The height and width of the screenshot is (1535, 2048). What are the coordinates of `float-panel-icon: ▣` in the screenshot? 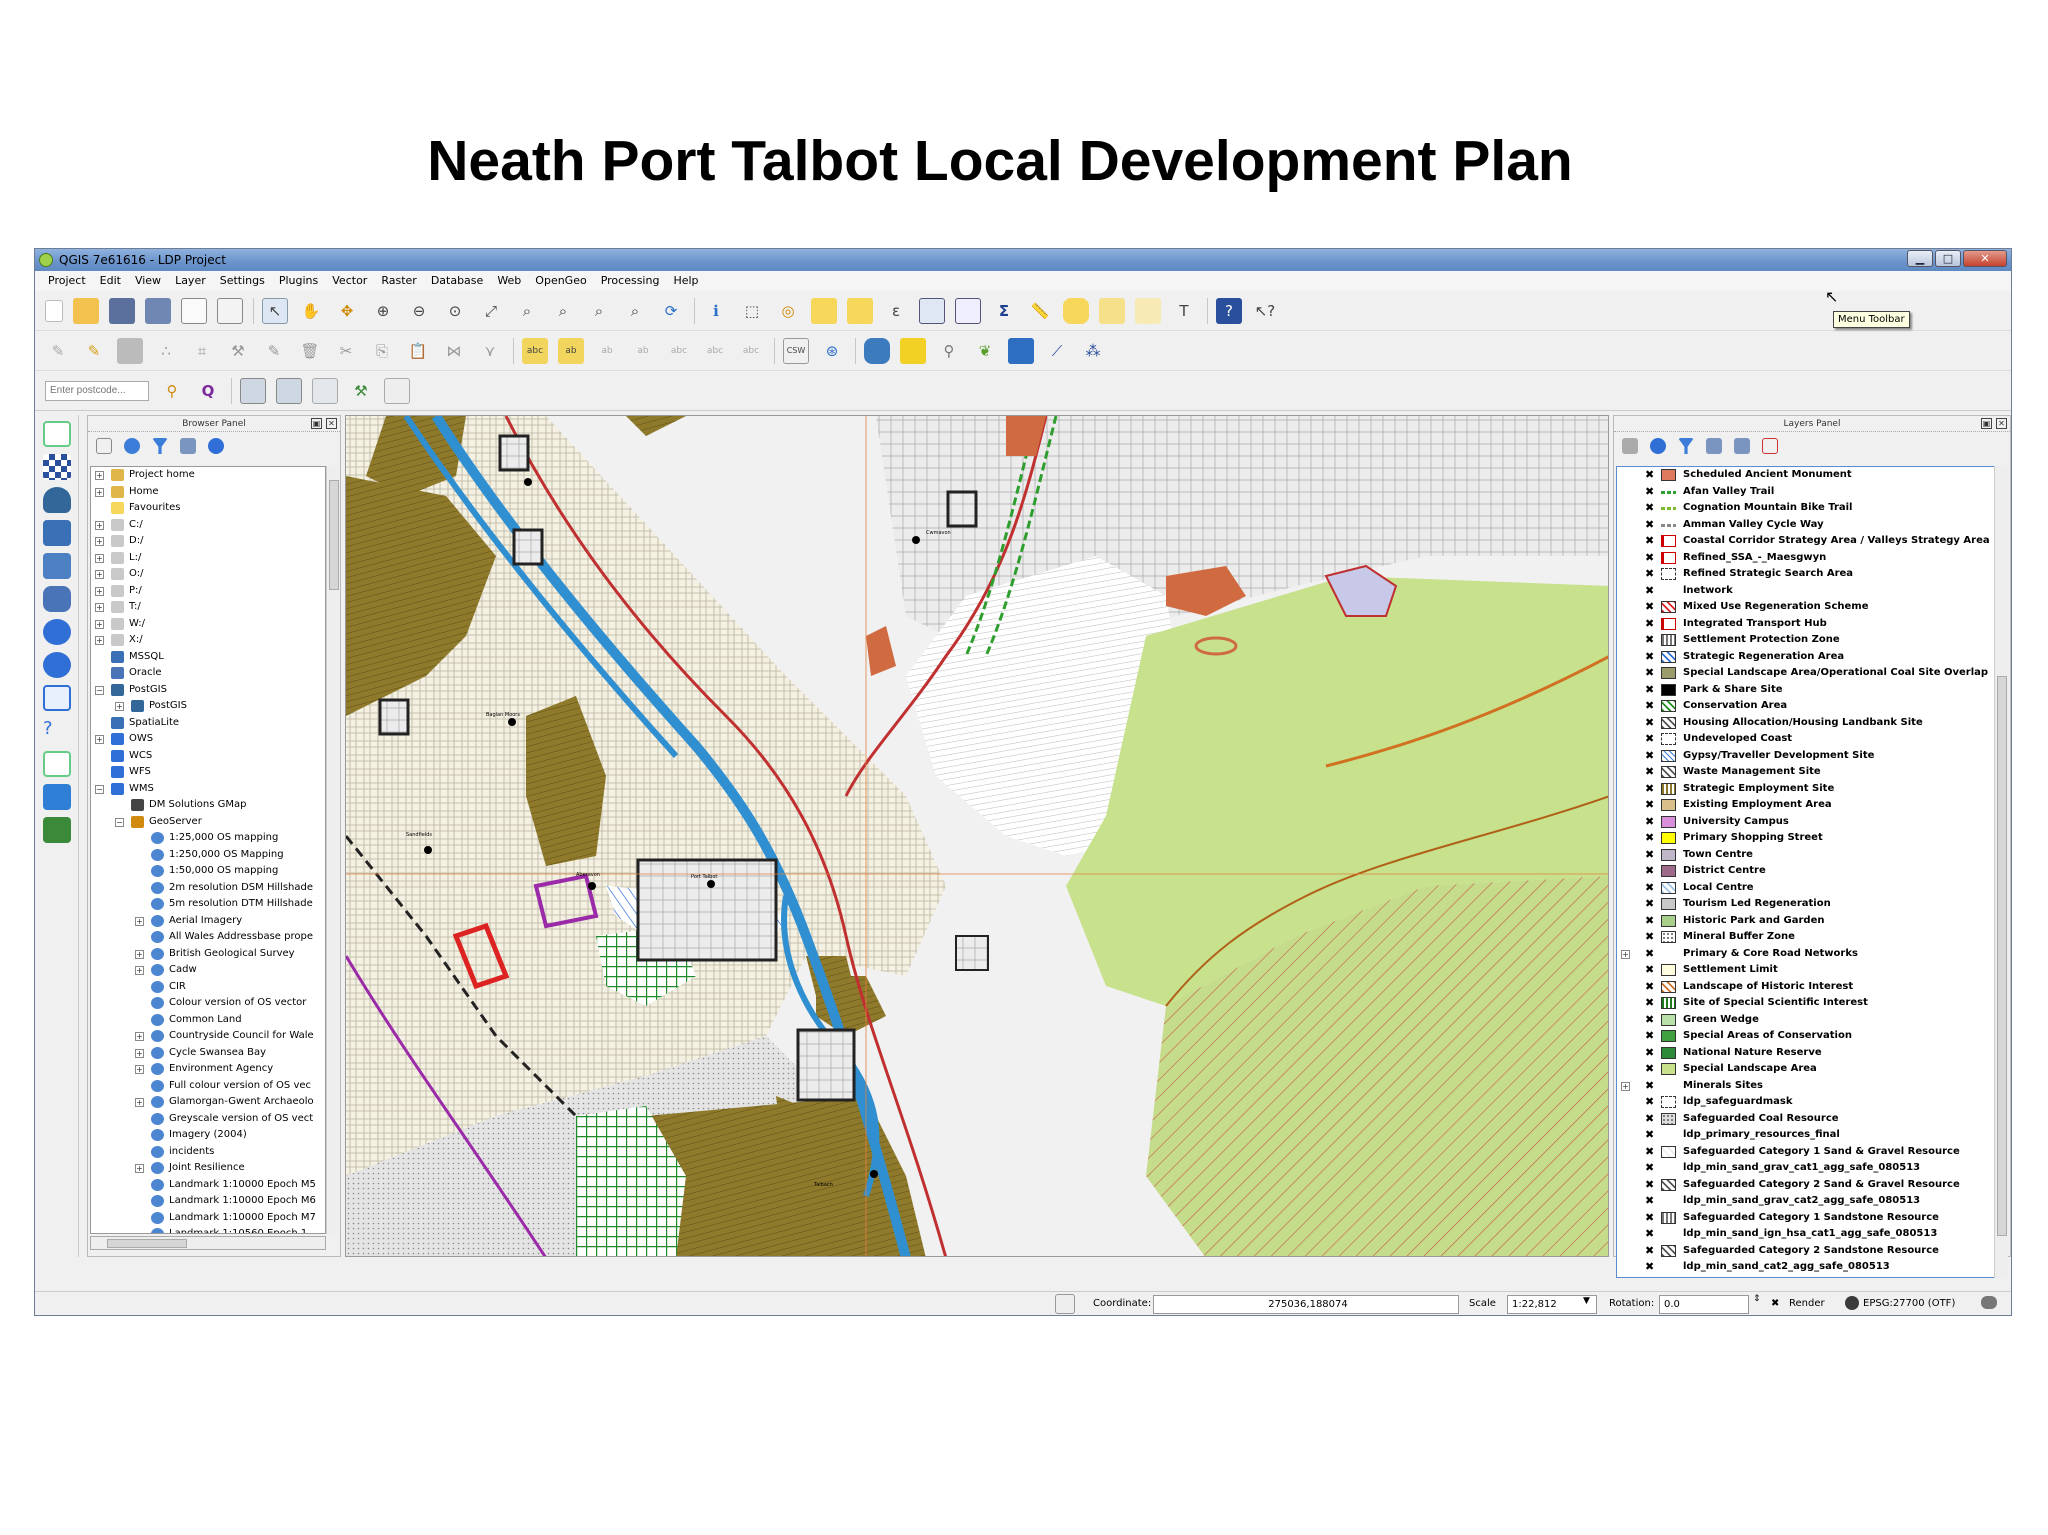 It's located at (1986, 423).